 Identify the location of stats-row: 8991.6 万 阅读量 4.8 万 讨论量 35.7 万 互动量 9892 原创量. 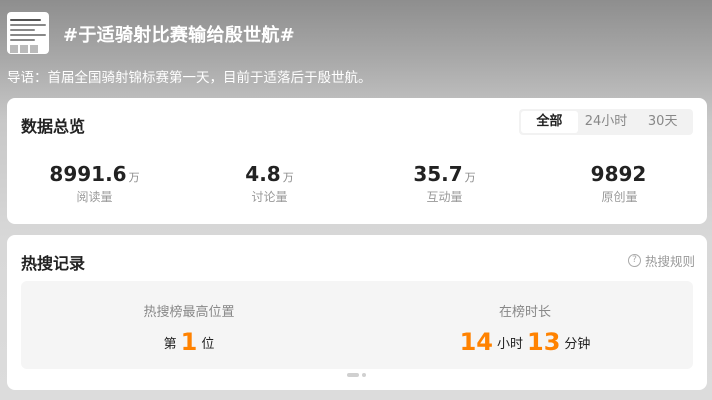
(357, 183).